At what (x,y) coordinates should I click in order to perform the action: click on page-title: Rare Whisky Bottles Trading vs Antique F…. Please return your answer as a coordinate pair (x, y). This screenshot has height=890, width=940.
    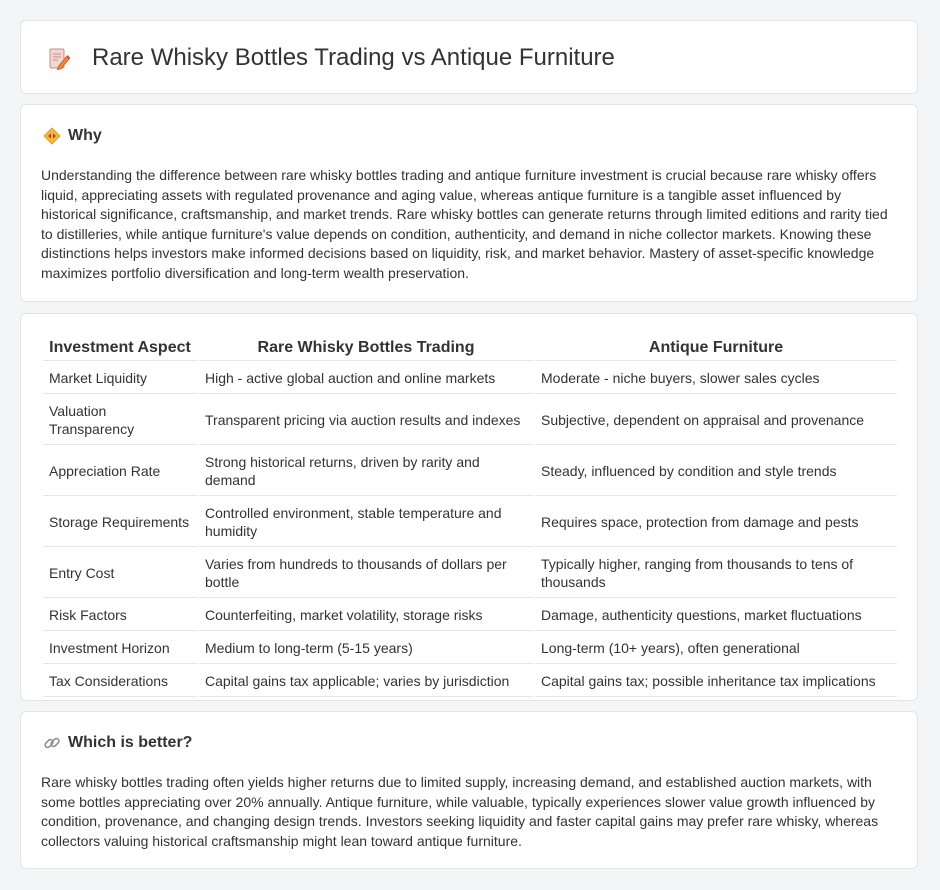
    Looking at the image, I should click on (353, 57).